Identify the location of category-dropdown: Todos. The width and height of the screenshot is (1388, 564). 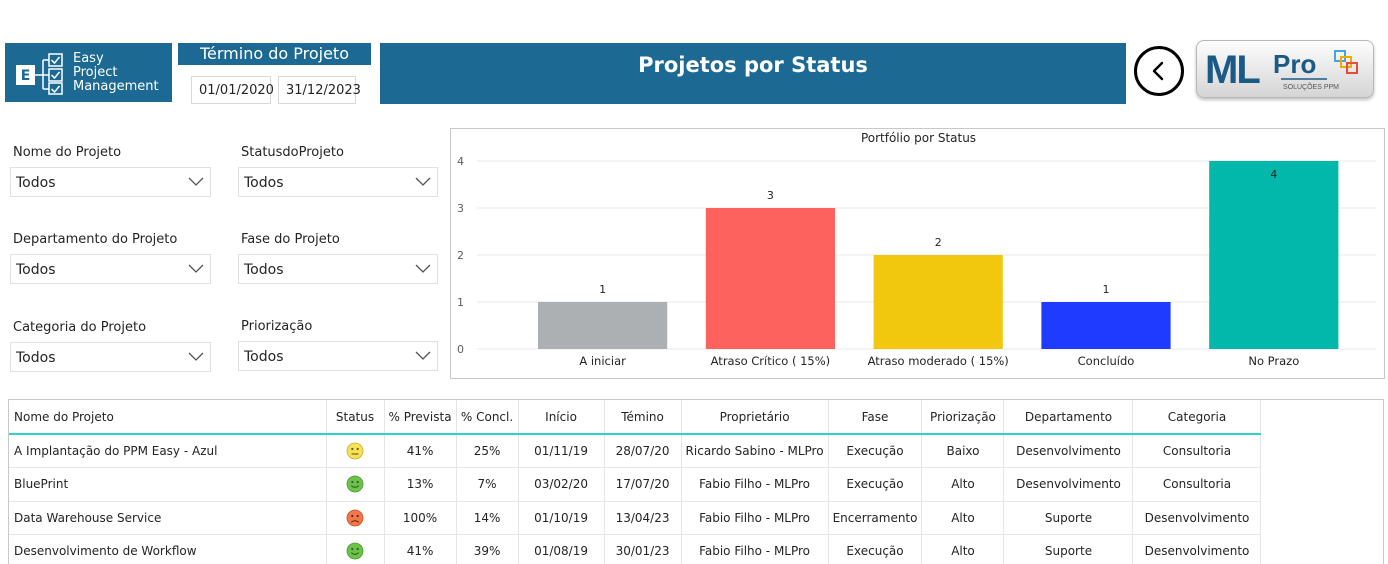
(110, 357).